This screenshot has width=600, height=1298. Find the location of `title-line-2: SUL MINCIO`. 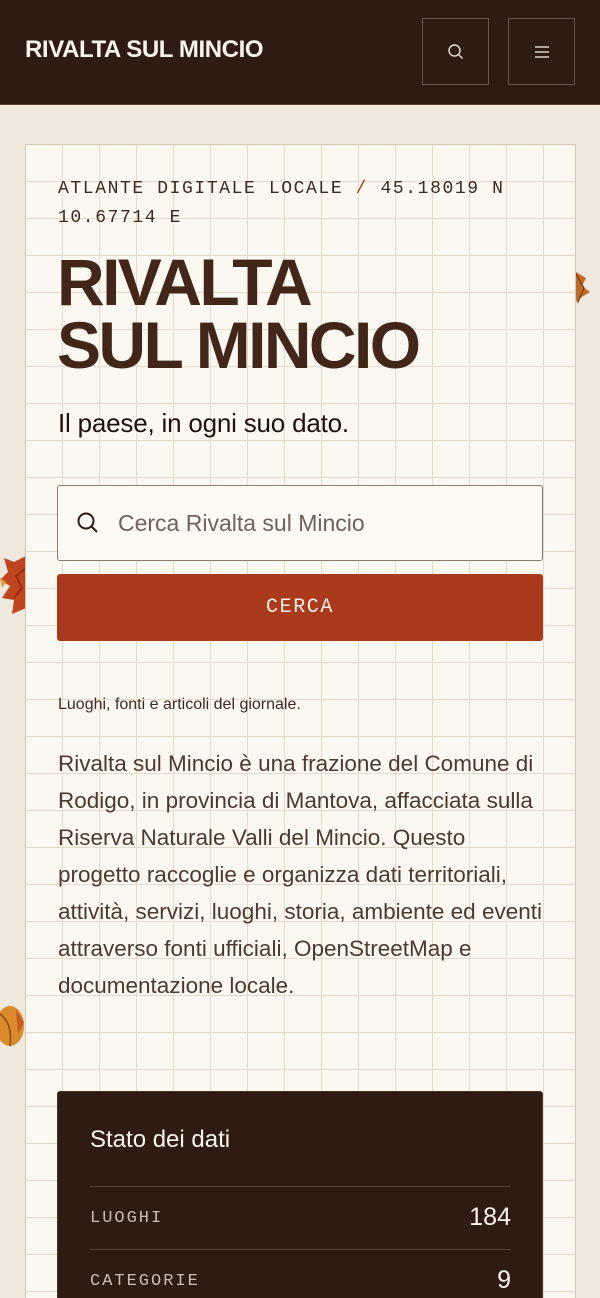

title-line-2: SUL MINCIO is located at coordinates (239, 345).